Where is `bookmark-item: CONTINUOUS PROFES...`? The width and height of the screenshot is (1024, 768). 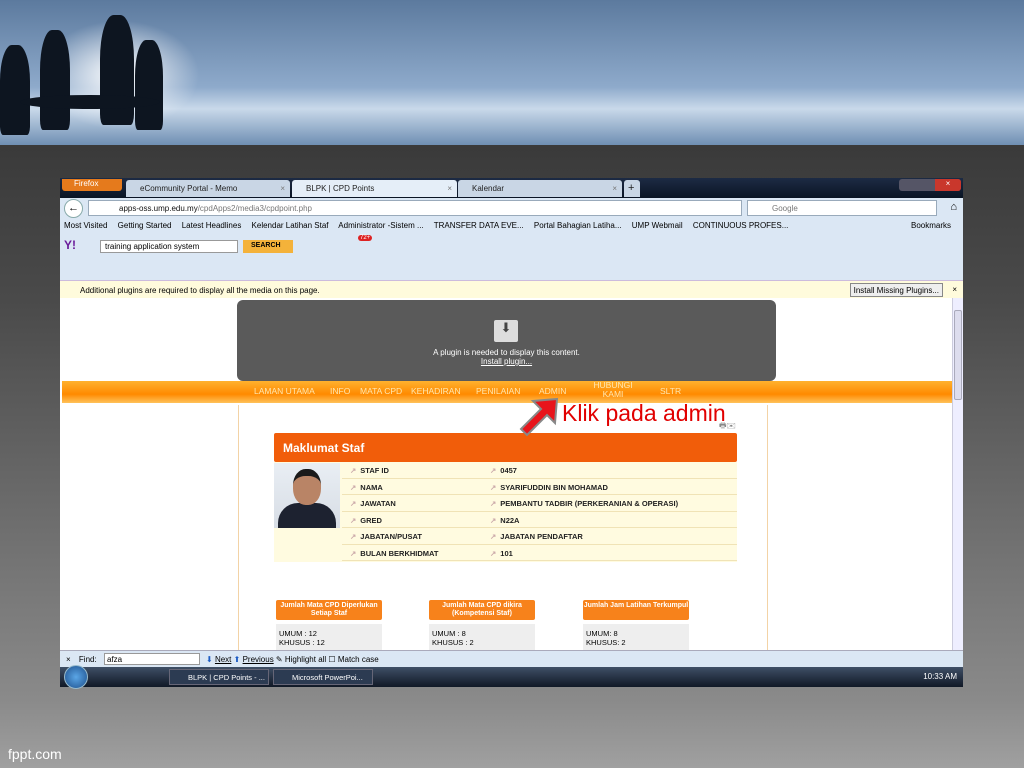
bookmark-item: CONTINUOUS PROFES... is located at coordinates (741, 225).